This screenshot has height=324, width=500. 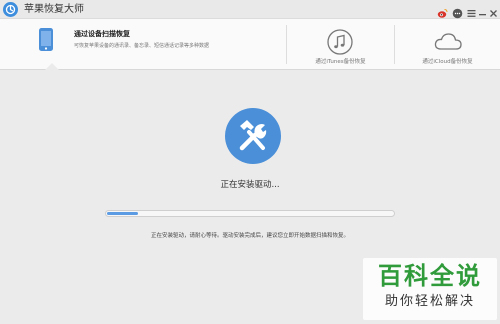 What do you see at coordinates (250, 9) in the screenshot?
I see `title-bar: 苹果恢复大师` at bounding box center [250, 9].